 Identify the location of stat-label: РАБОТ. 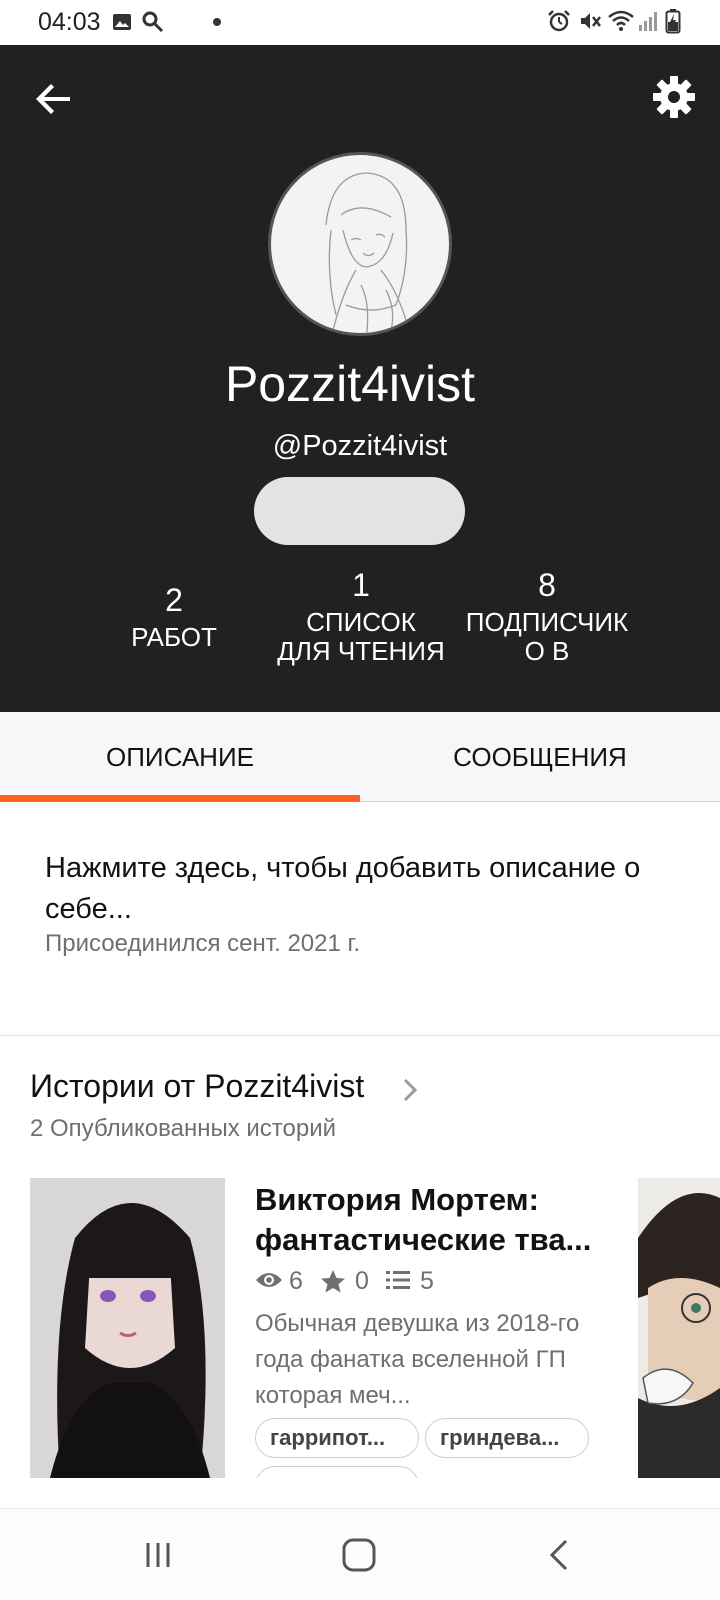
(174, 637).